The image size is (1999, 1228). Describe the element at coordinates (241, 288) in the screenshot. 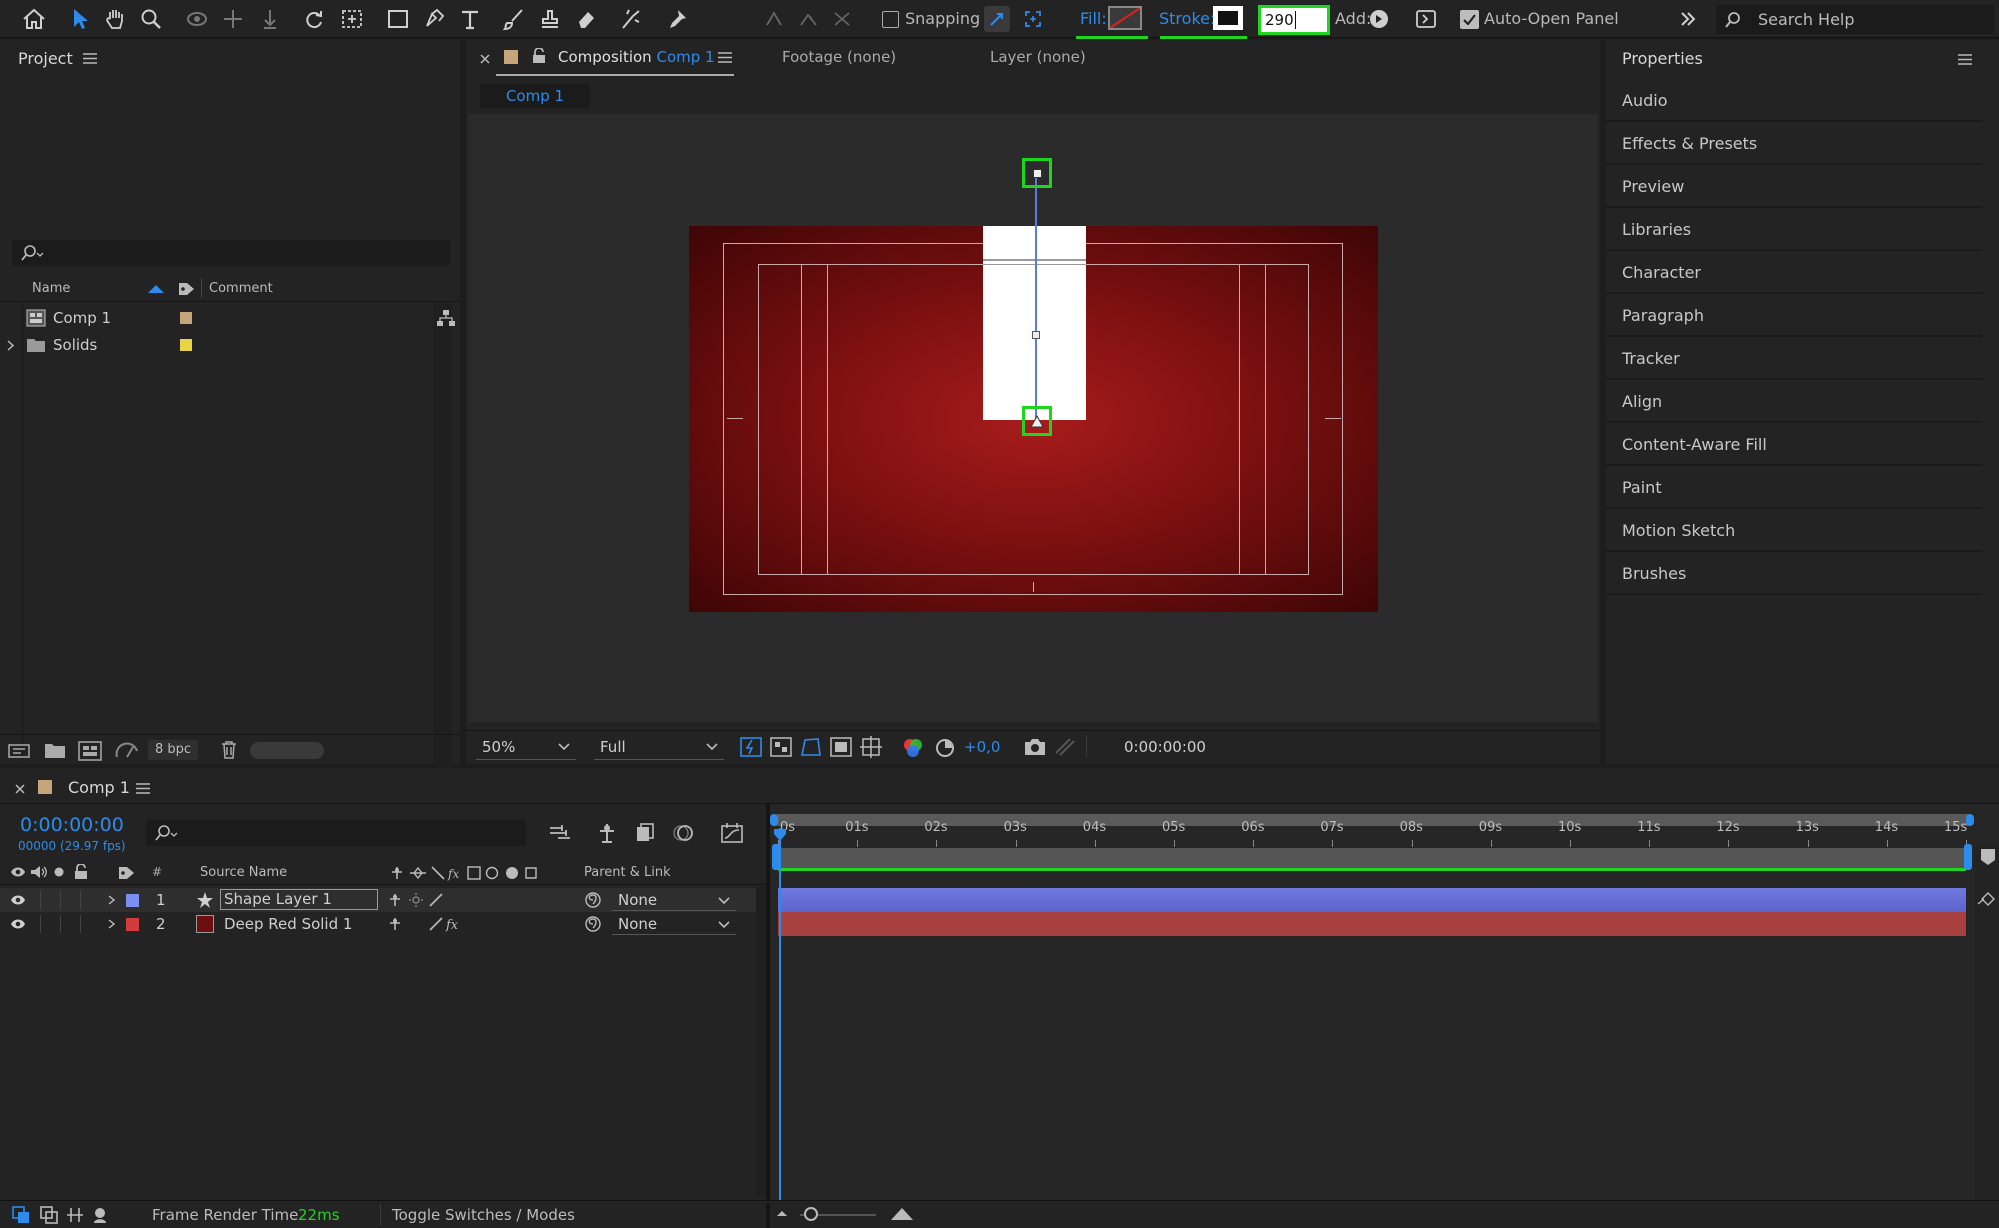

I see `comment-column-header: Comment` at that location.